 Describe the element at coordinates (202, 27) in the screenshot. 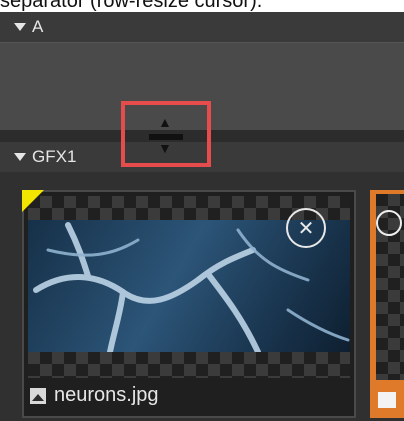

I see `section-header-a: A` at that location.